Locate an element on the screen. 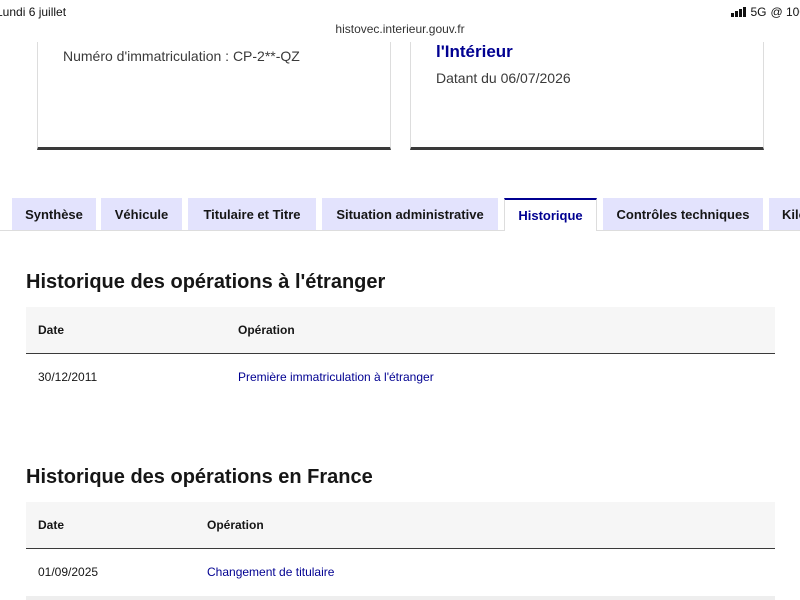 The image size is (800, 600). tab-historique: Historique is located at coordinates (550, 214).